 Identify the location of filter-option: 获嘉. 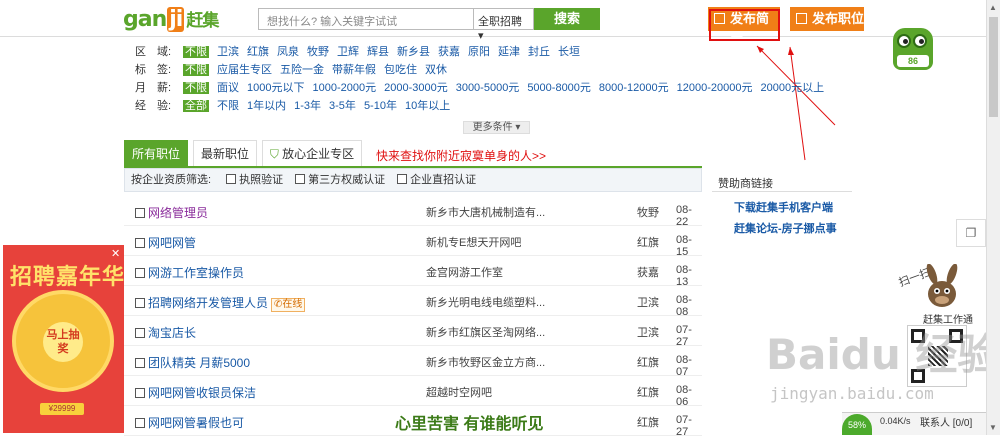
(449, 52).